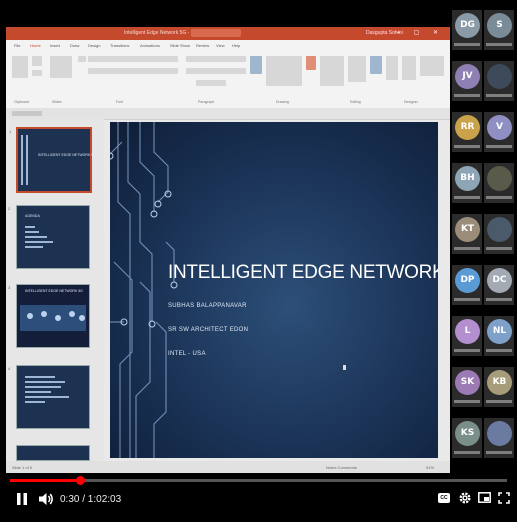  I want to click on participant-tile: BH, so click(467, 183).